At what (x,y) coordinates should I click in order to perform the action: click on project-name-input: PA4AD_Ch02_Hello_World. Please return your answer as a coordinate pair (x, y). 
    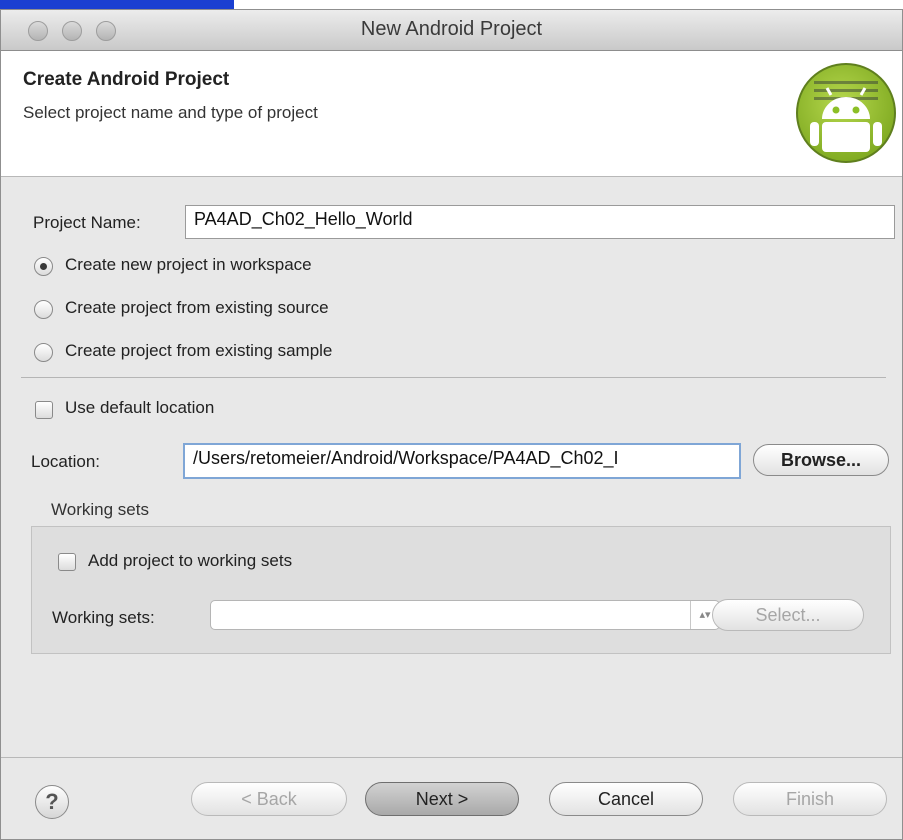
    Looking at the image, I should click on (540, 222).